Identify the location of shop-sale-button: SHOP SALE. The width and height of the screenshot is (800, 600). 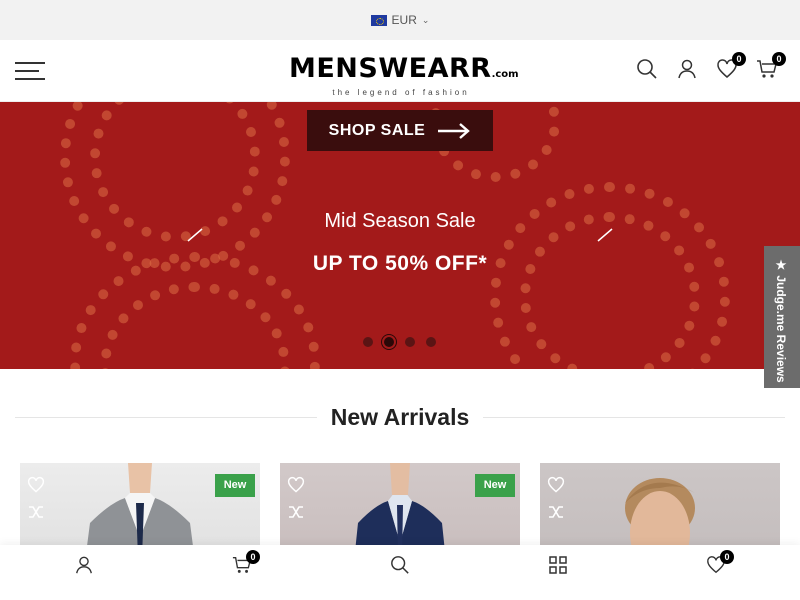
(400, 130).